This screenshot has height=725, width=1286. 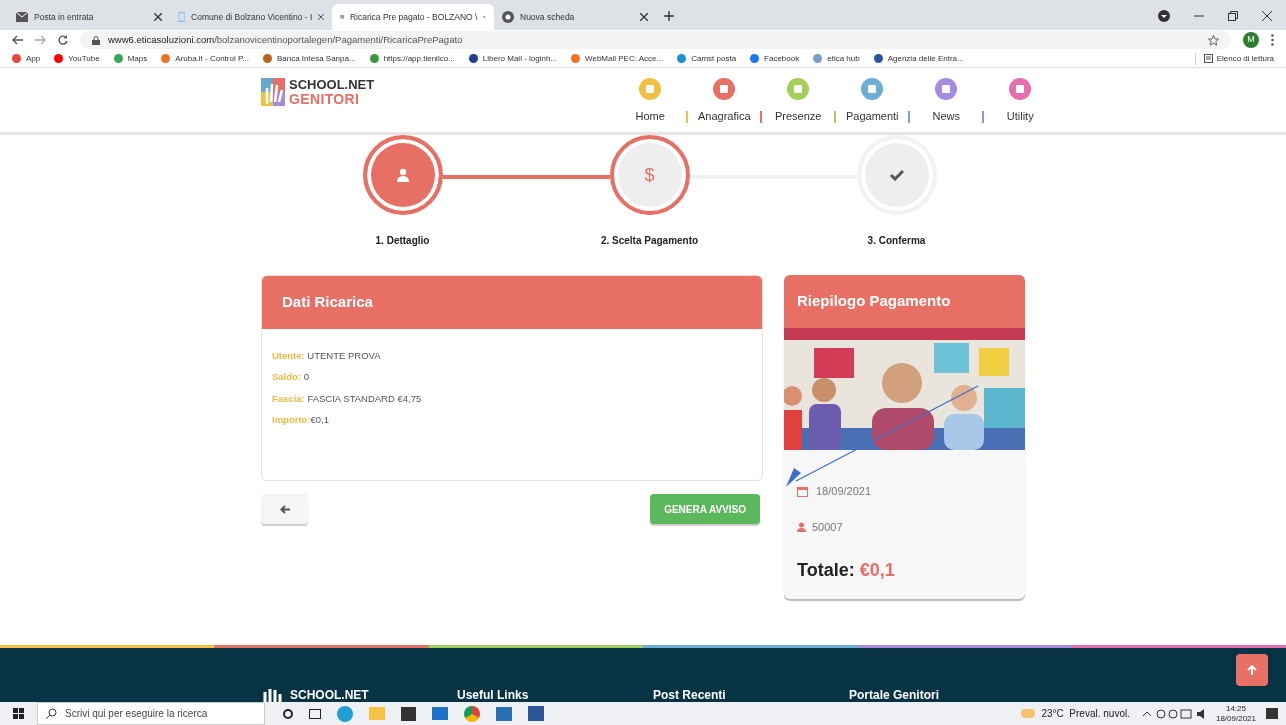 What do you see at coordinates (18, 713) in the screenshot?
I see `windows-start-icon` at bounding box center [18, 713].